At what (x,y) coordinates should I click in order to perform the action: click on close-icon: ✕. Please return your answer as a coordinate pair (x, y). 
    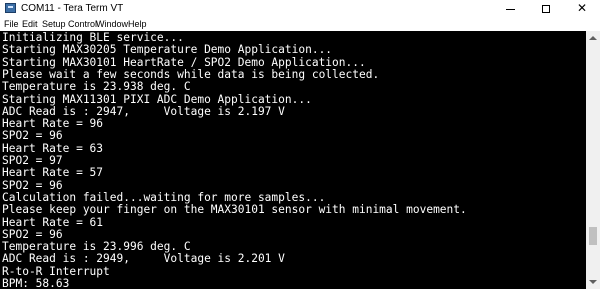
    Looking at the image, I should click on (582, 8).